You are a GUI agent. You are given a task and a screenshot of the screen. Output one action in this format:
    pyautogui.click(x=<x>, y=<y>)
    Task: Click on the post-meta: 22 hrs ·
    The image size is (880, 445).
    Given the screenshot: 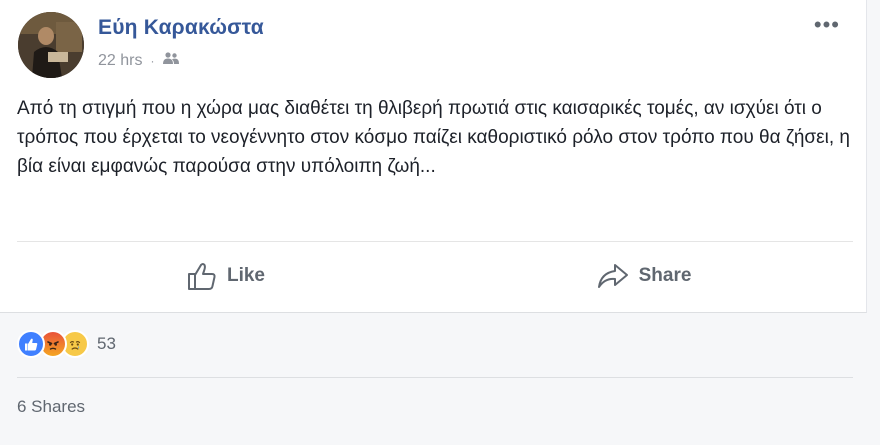 What is the action you would take?
    pyautogui.click(x=139, y=60)
    